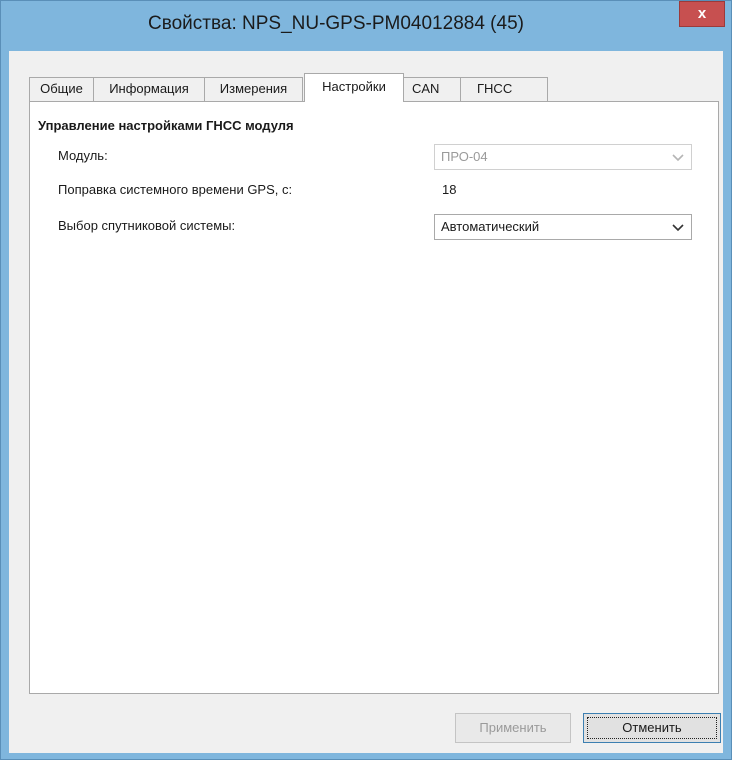 This screenshot has height=760, width=732. What do you see at coordinates (336, 23) in the screenshot?
I see `window-title: Свойства: NPS_NU-GPS-PM04012884 (45)` at bounding box center [336, 23].